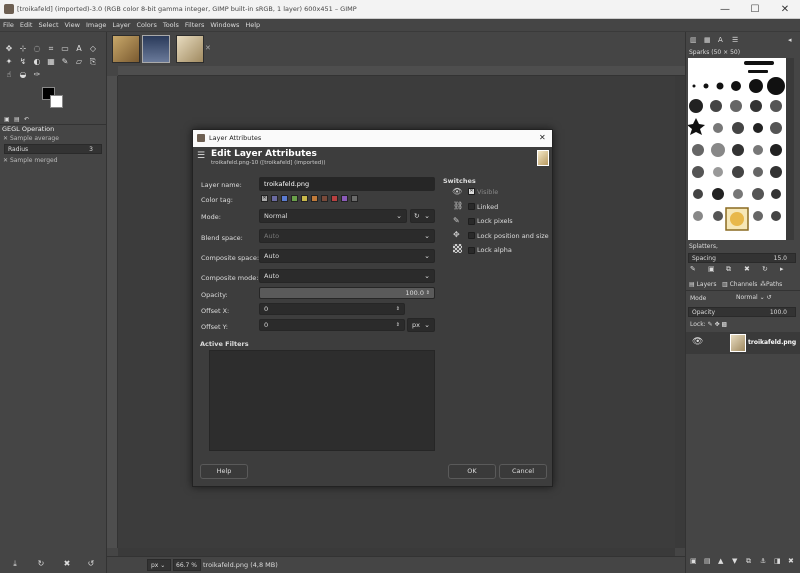  I want to click on linked-checkbox, so click(471, 206).